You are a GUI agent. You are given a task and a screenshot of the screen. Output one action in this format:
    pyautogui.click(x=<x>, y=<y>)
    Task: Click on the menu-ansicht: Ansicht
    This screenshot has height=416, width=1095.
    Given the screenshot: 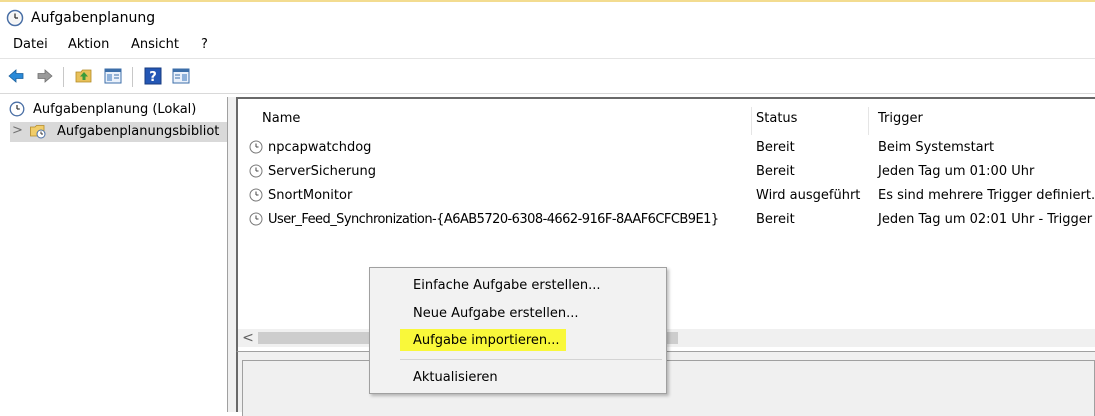 What is the action you would take?
    pyautogui.click(x=155, y=44)
    